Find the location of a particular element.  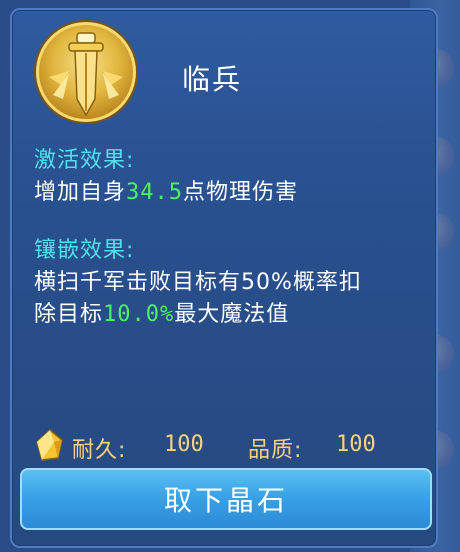

activation-value: 34.5 is located at coordinates (154, 192).